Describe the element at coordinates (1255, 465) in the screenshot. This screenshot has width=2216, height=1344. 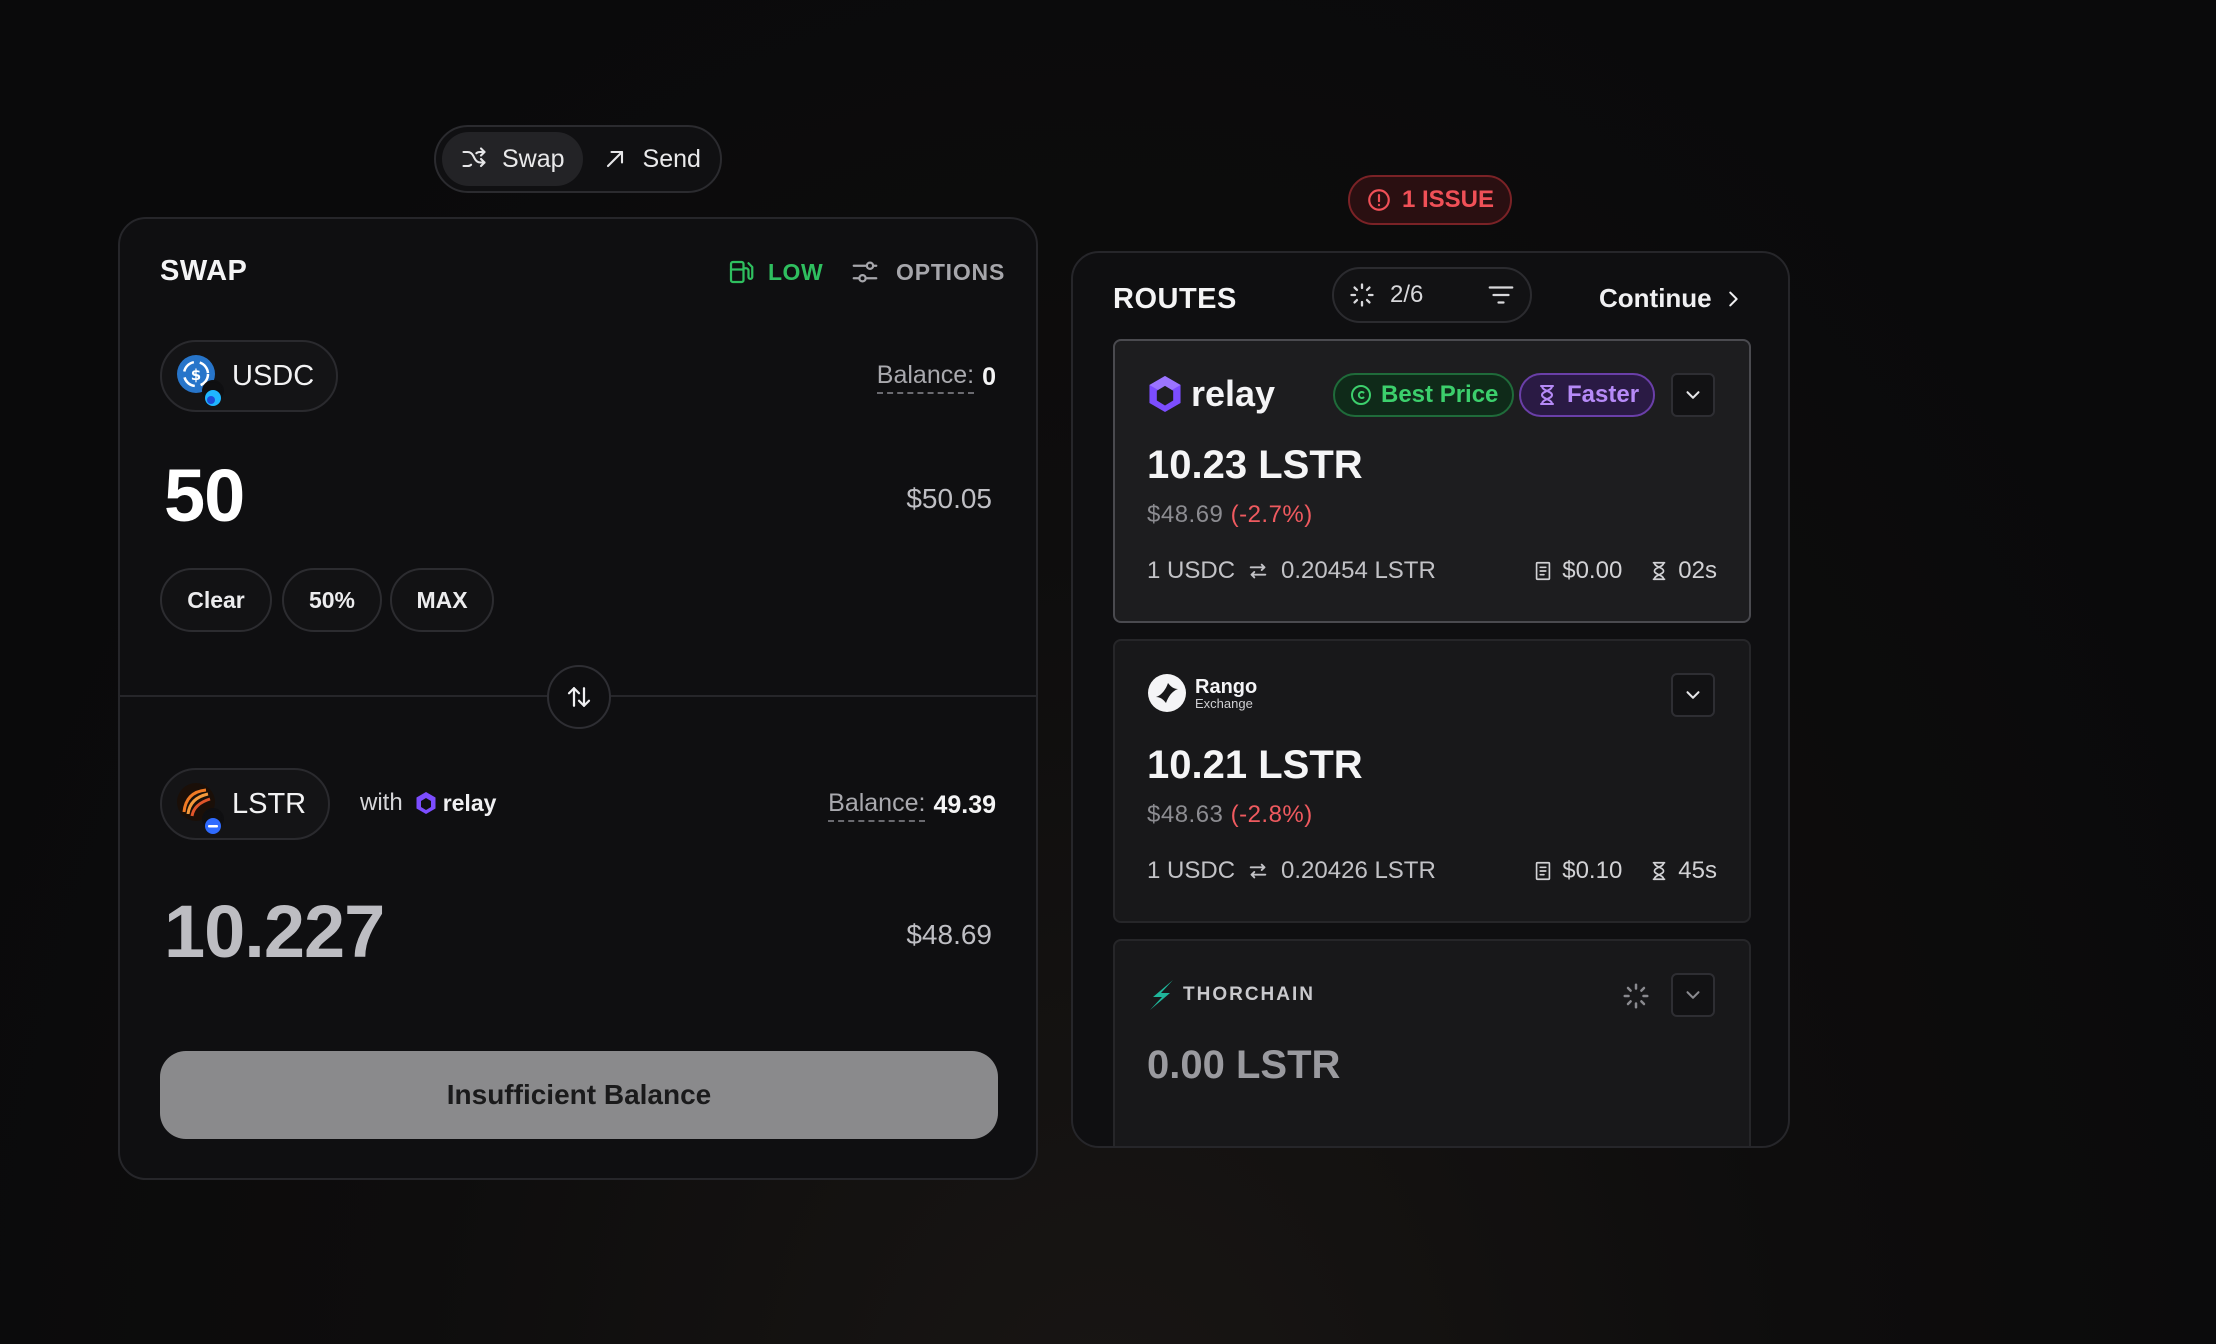
I see `route-output-amount: 10.23 LSTR` at that location.